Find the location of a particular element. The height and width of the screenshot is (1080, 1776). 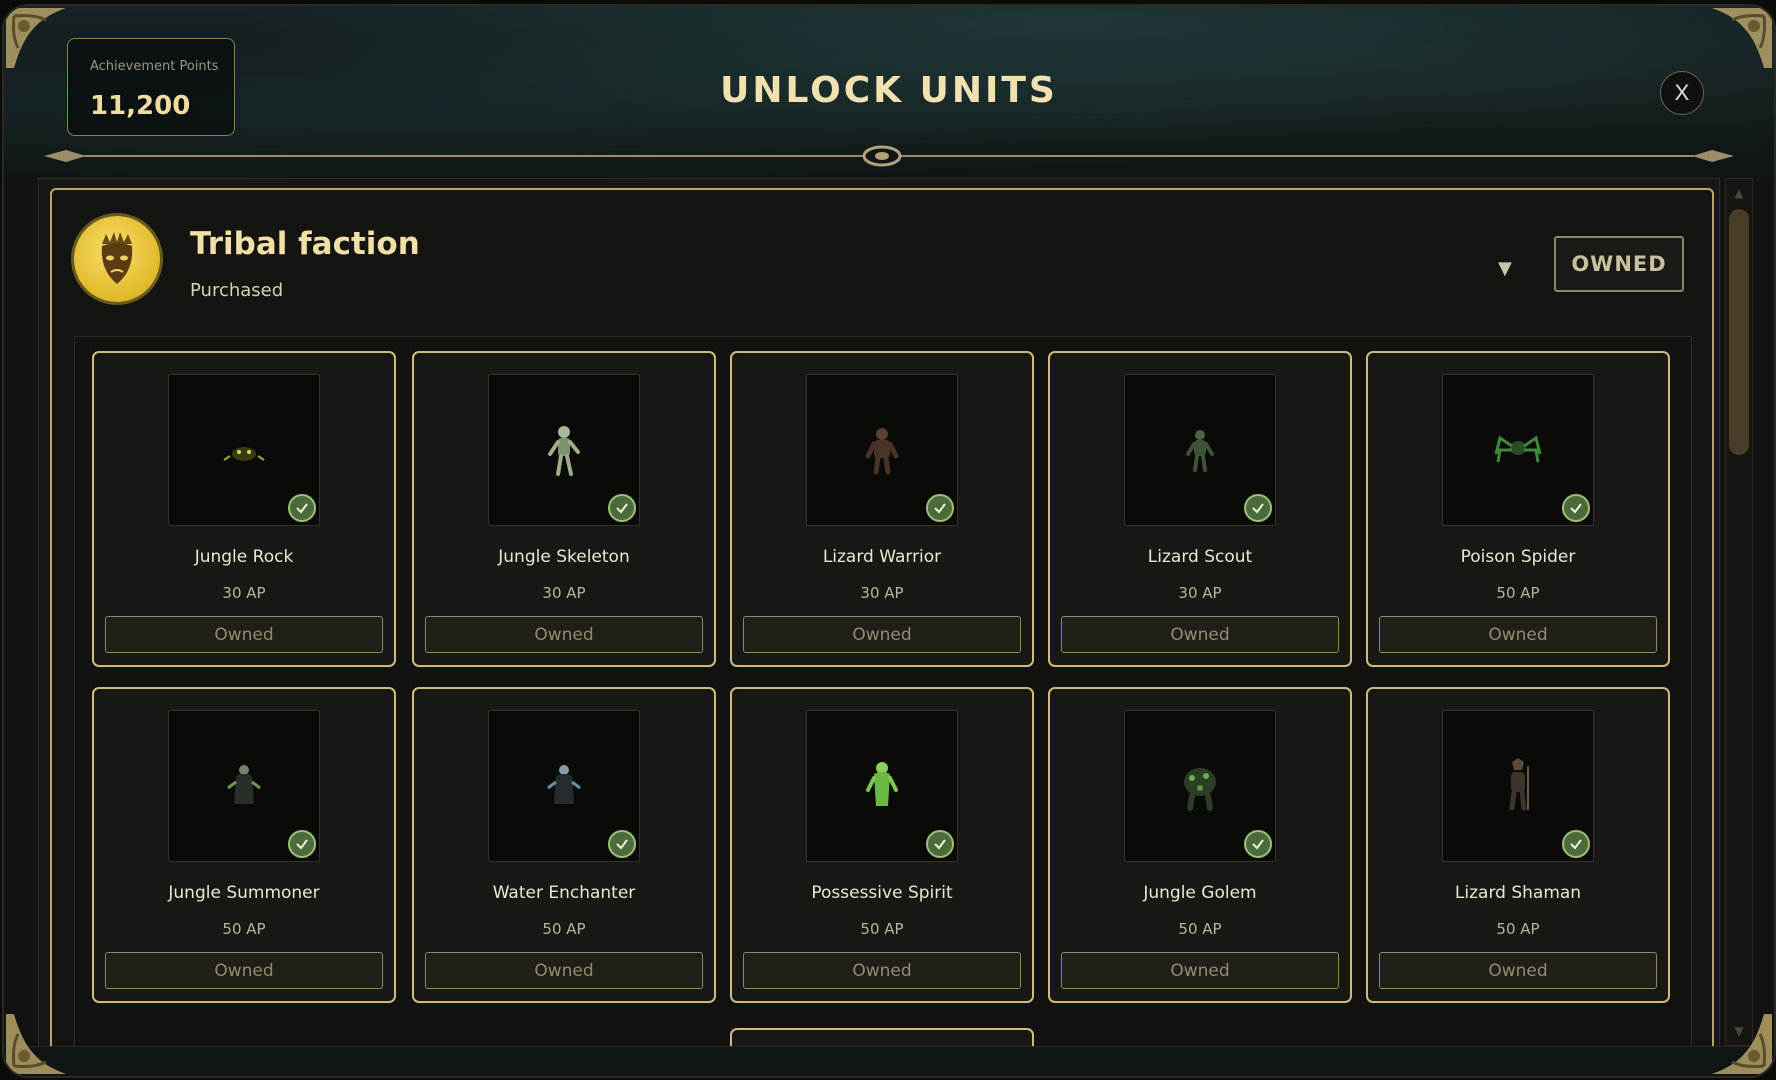

golem-icon is located at coordinates (1200, 789).